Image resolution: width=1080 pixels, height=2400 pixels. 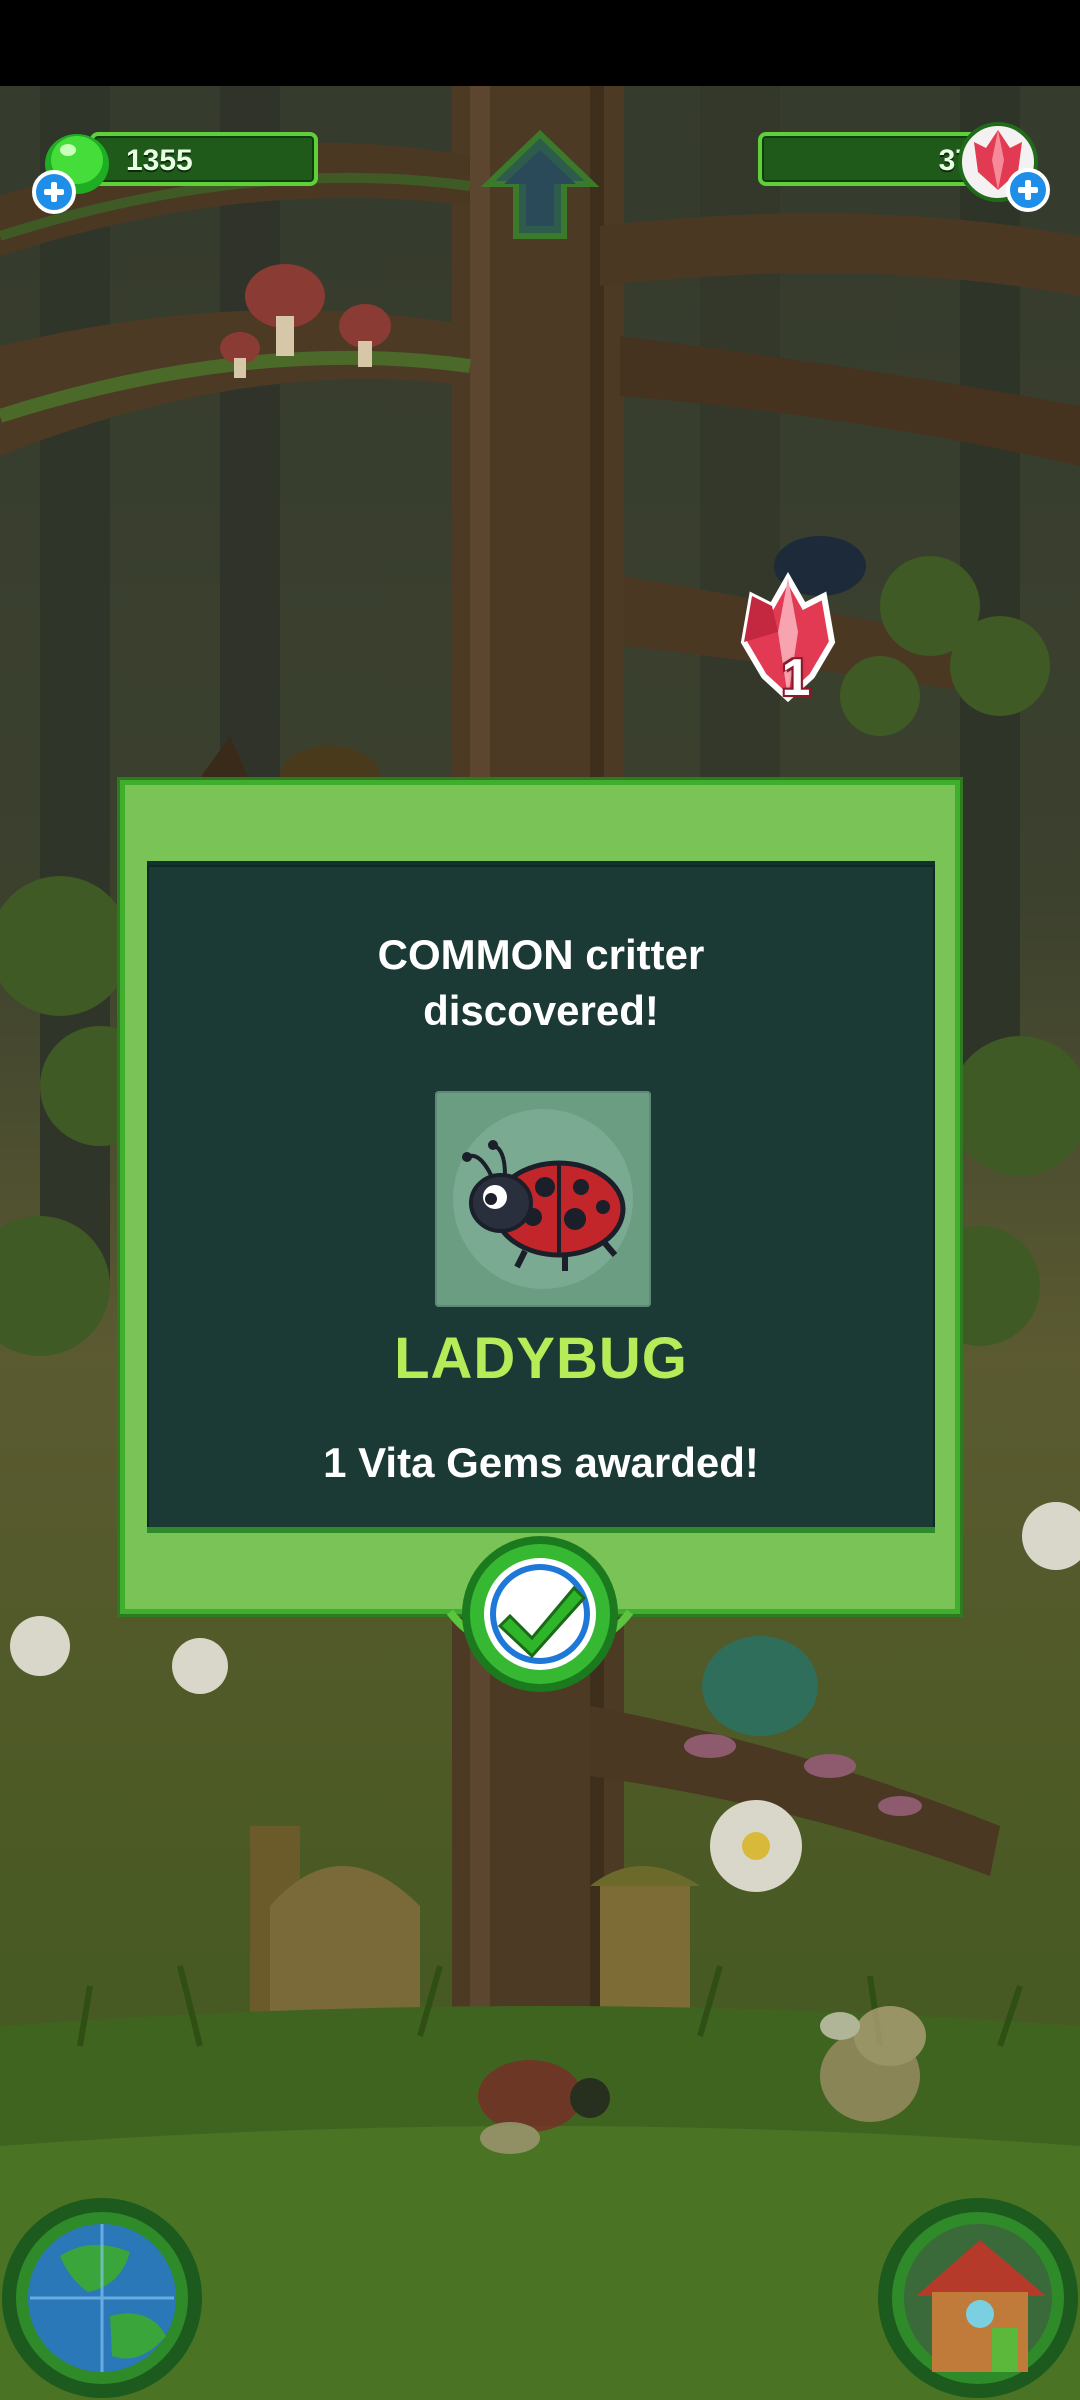 I want to click on ladybug-icon, so click(x=543, y=1199).